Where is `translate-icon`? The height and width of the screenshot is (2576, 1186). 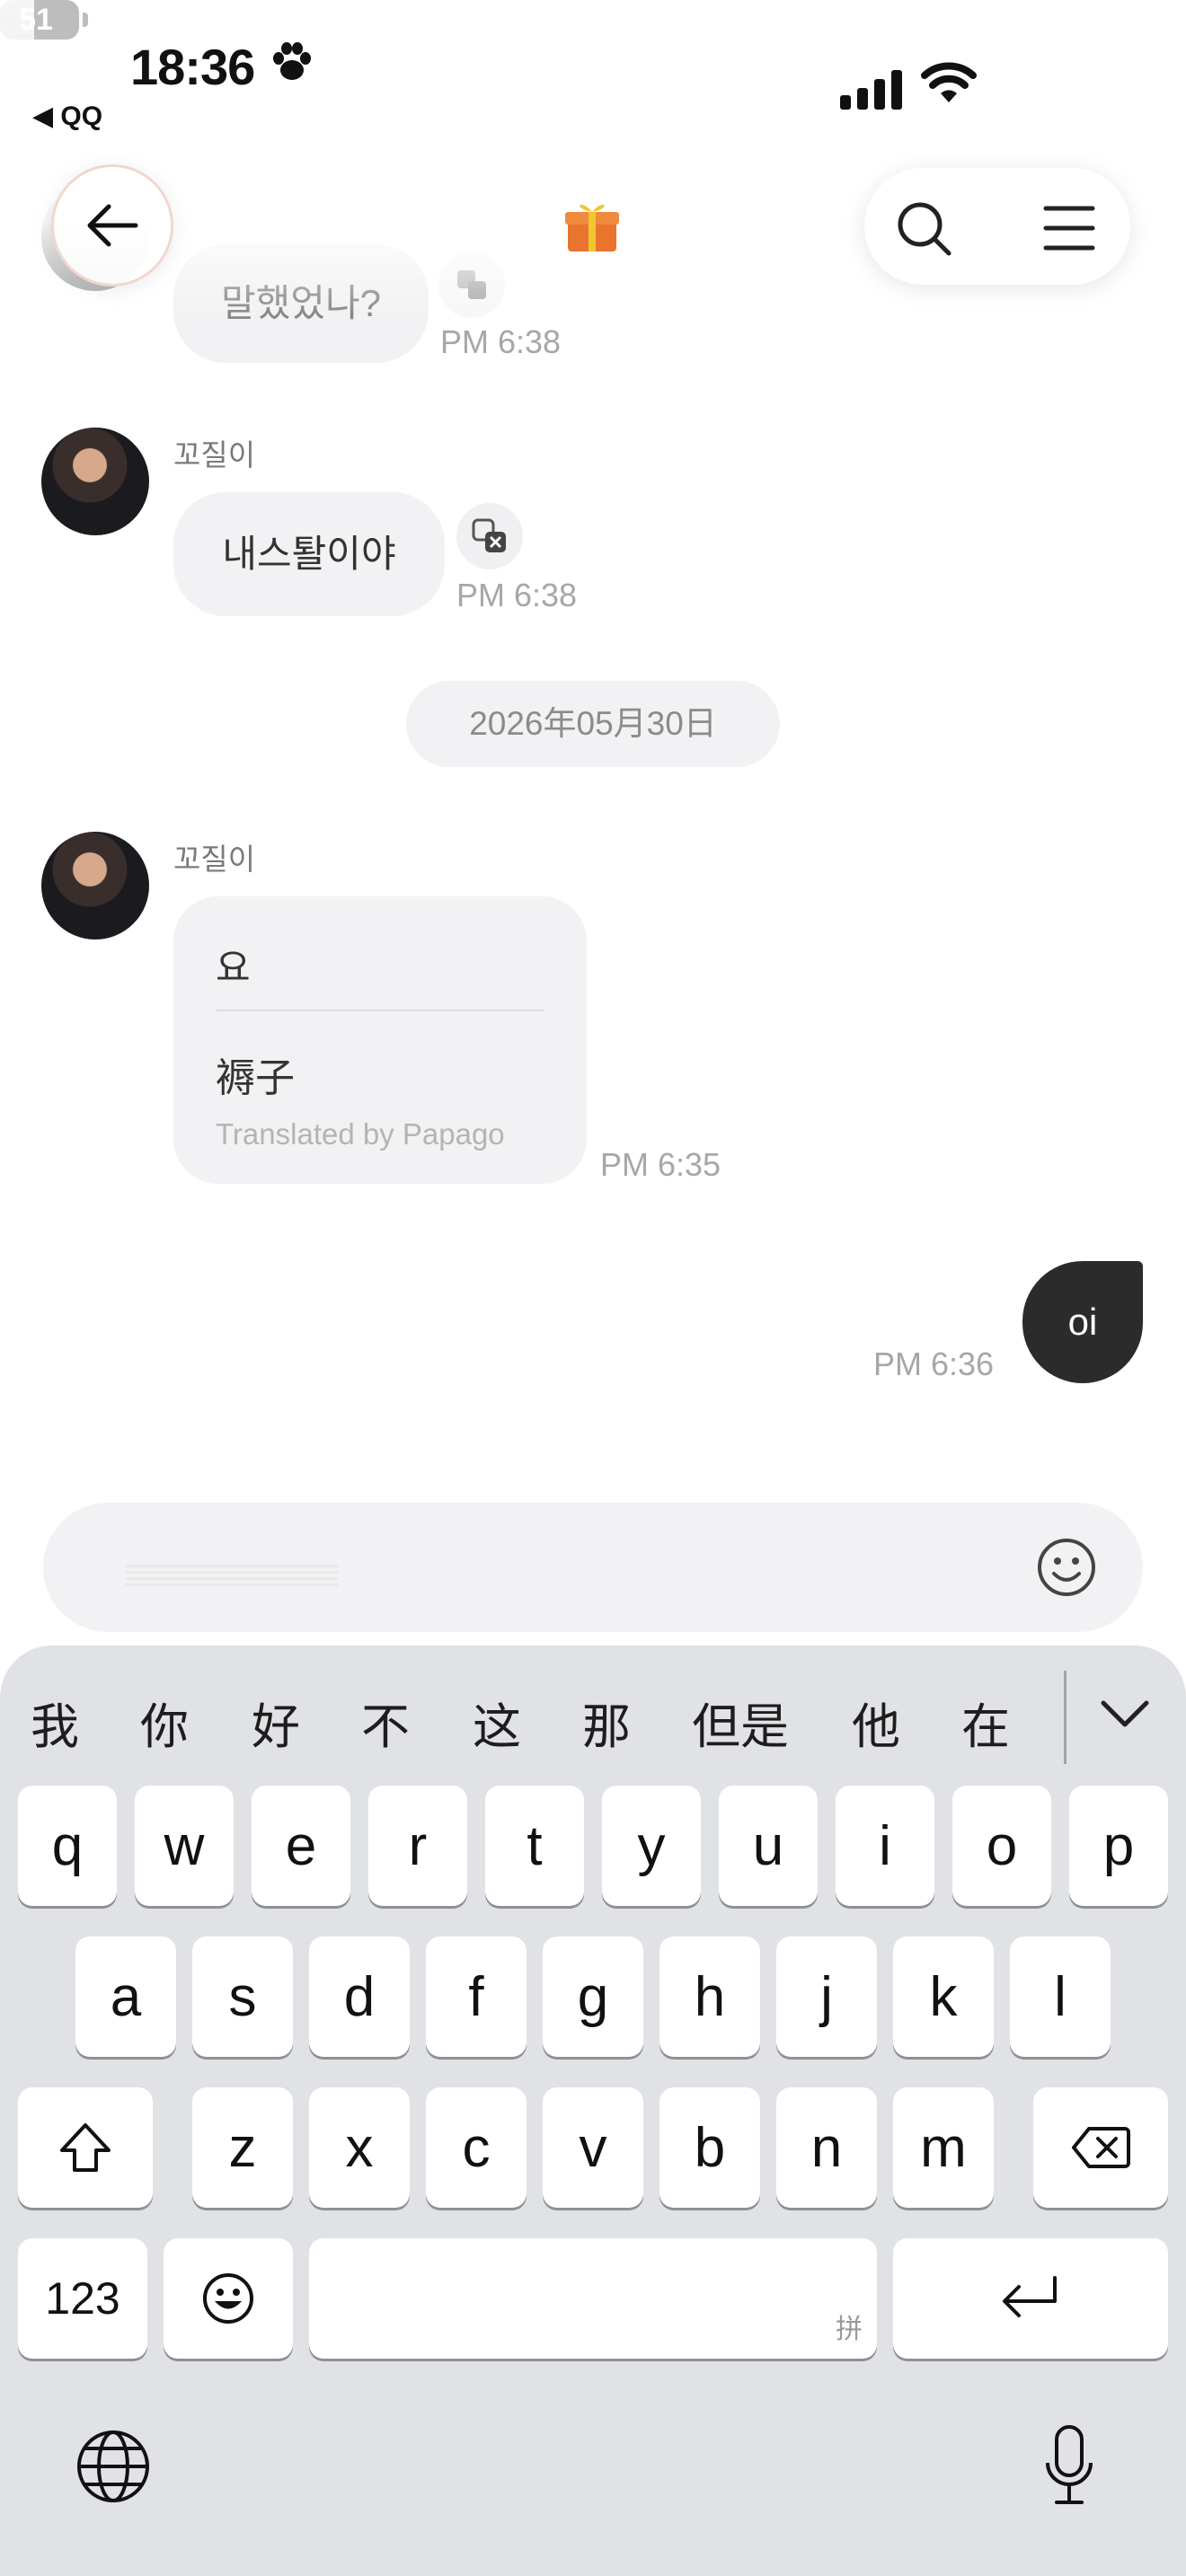
translate-icon is located at coordinates (489, 535).